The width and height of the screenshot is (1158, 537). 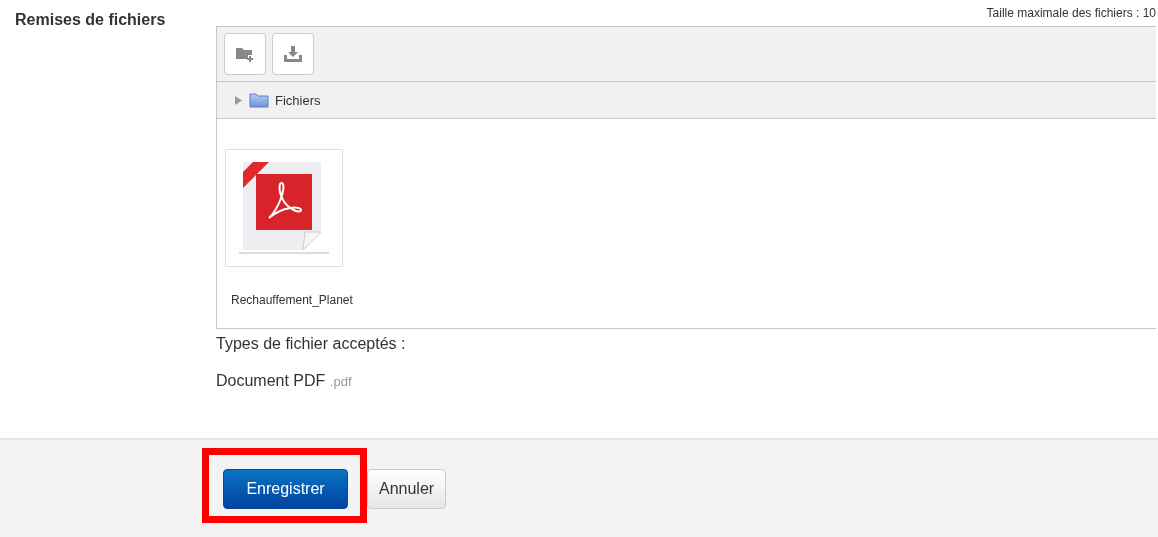 What do you see at coordinates (90, 19) in the screenshot?
I see `field-label: Remises de fichiers` at bounding box center [90, 19].